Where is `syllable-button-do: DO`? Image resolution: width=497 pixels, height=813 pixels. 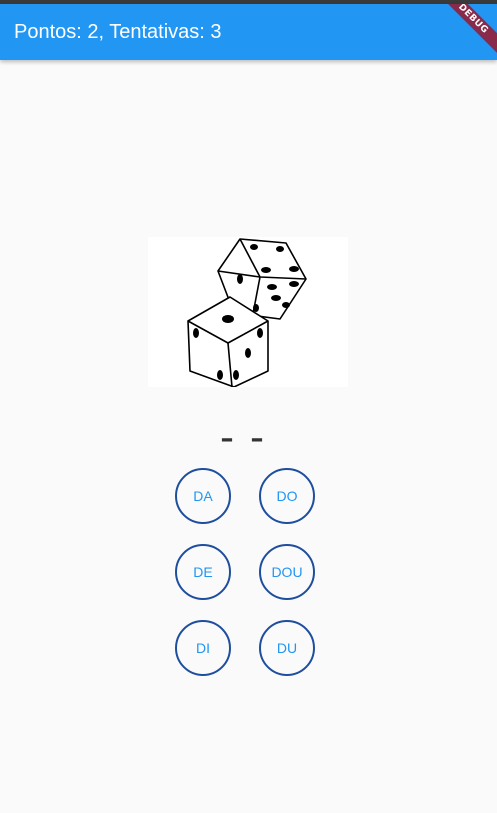
syllable-button-do: DO is located at coordinates (287, 496).